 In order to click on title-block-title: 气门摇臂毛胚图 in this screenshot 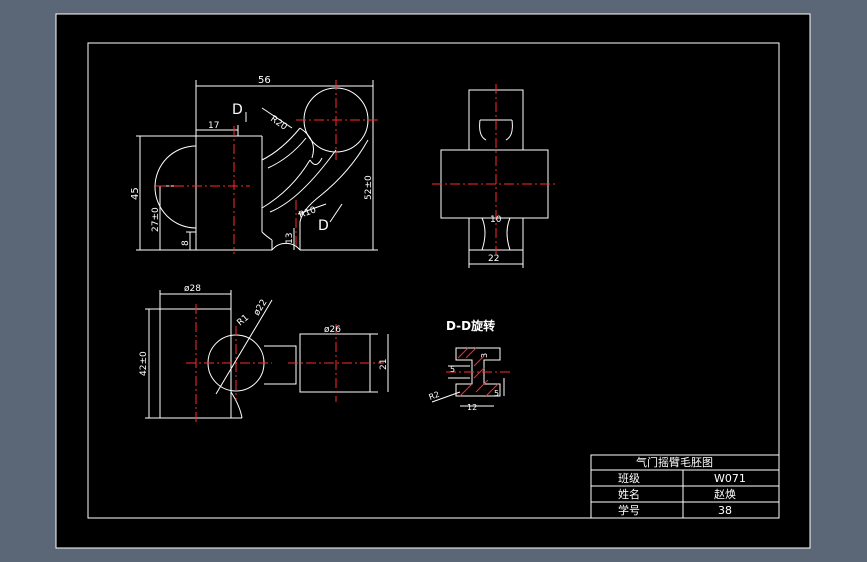, I will do `click(674, 462)`.